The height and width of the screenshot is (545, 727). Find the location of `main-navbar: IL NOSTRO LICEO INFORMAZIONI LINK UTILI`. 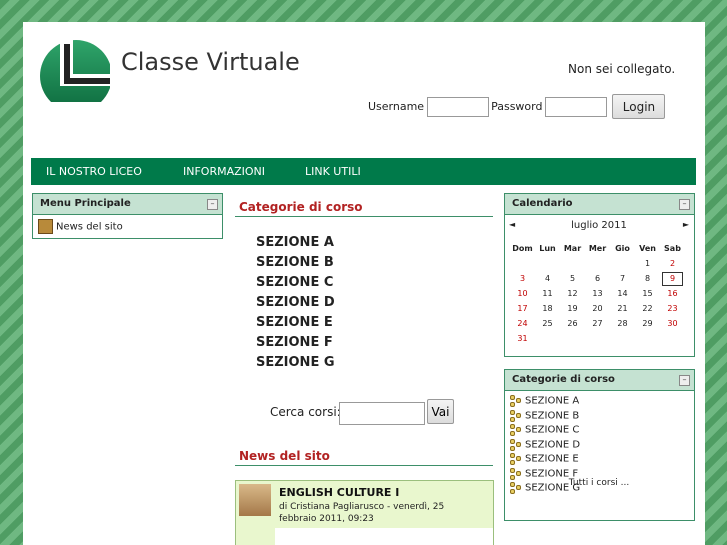

main-navbar: IL NOSTRO LICEO INFORMAZIONI LINK UTILI is located at coordinates (363, 171).